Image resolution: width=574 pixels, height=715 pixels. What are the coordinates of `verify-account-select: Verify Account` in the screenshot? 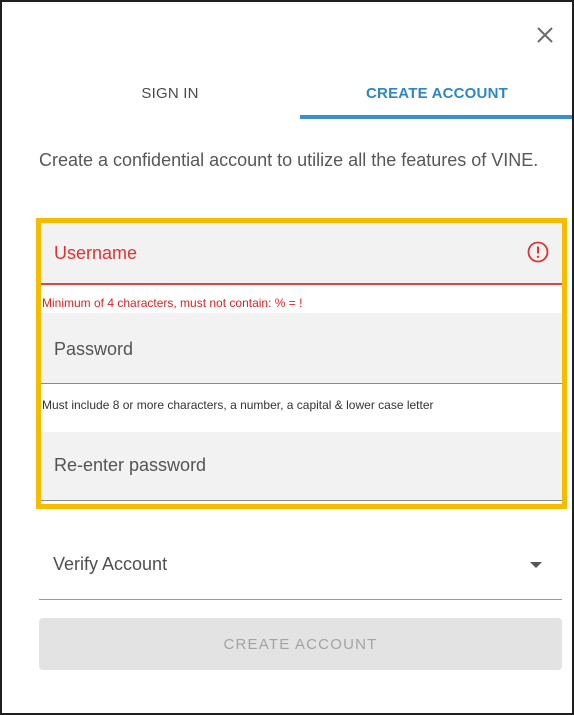 It's located at (300, 566).